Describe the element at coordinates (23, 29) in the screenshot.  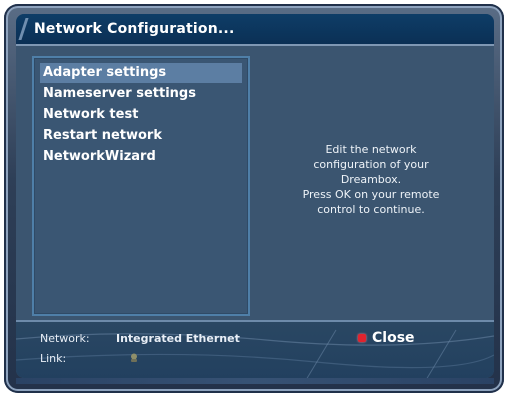
I see `title-accent` at that location.